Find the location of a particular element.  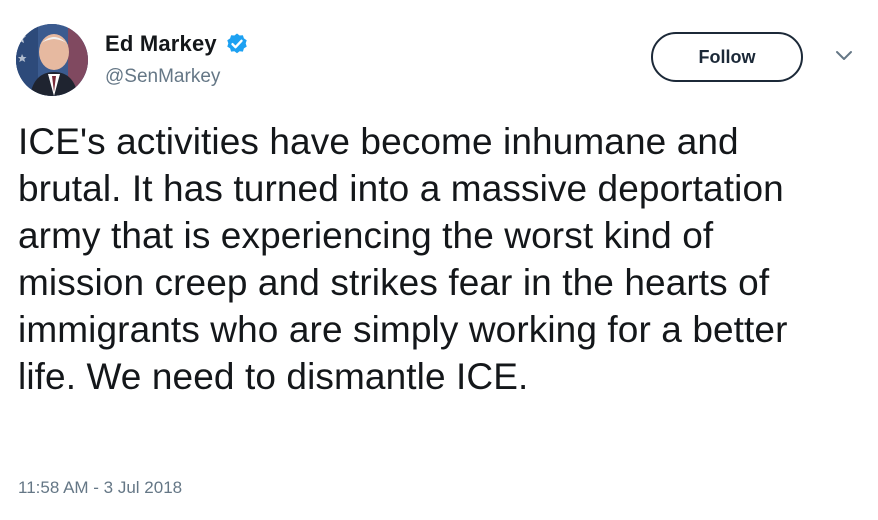

display-name: Ed Markey is located at coordinates (161, 44).